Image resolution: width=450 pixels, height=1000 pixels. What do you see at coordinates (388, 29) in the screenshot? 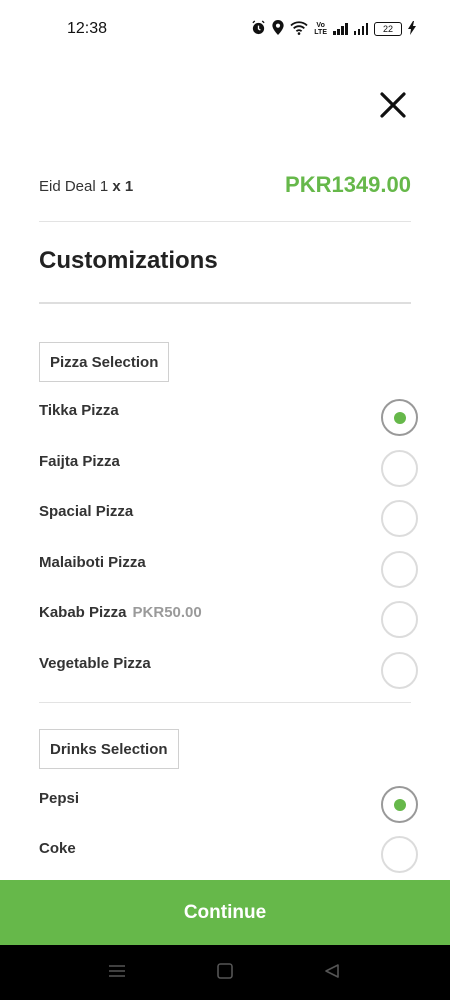
I see `battery-icon: 22` at bounding box center [388, 29].